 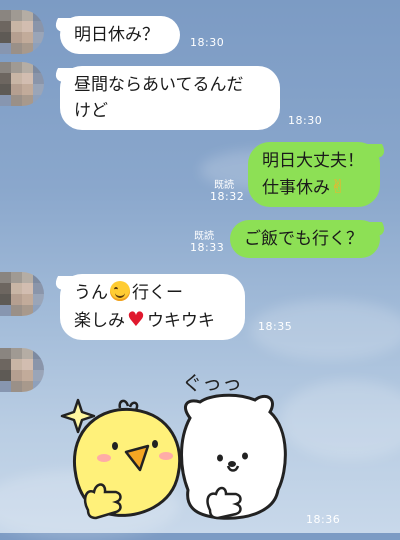 I want to click on victory-hand-icon: ✌, so click(x=338, y=187).